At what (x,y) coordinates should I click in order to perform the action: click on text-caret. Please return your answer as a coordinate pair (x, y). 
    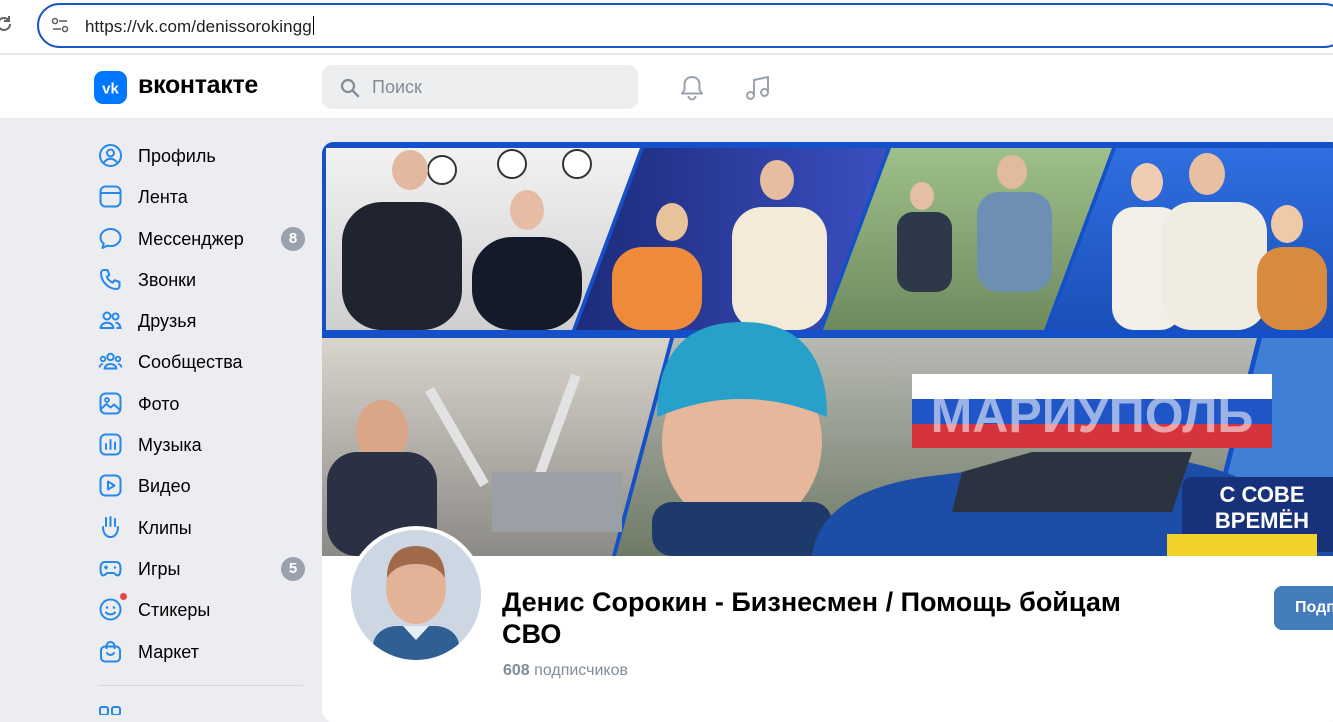
    Looking at the image, I should click on (313, 25).